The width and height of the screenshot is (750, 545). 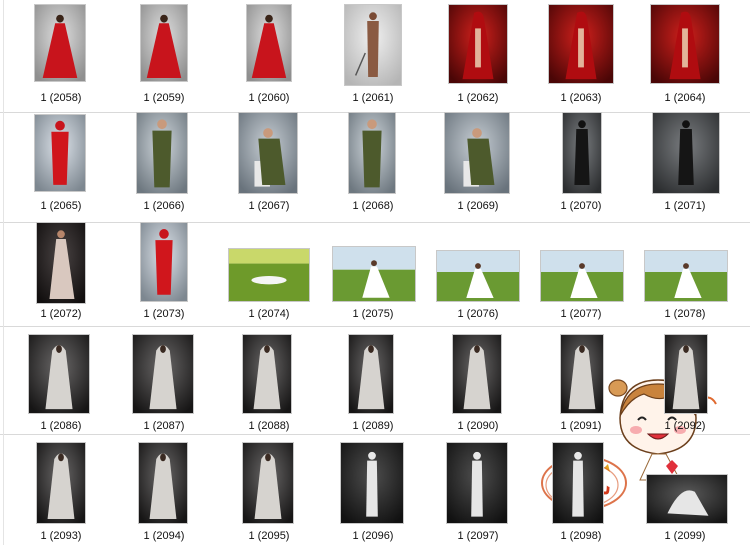 What do you see at coordinates (61, 426) in the screenshot?
I see `file-name-label: 1 (2086)` at bounding box center [61, 426].